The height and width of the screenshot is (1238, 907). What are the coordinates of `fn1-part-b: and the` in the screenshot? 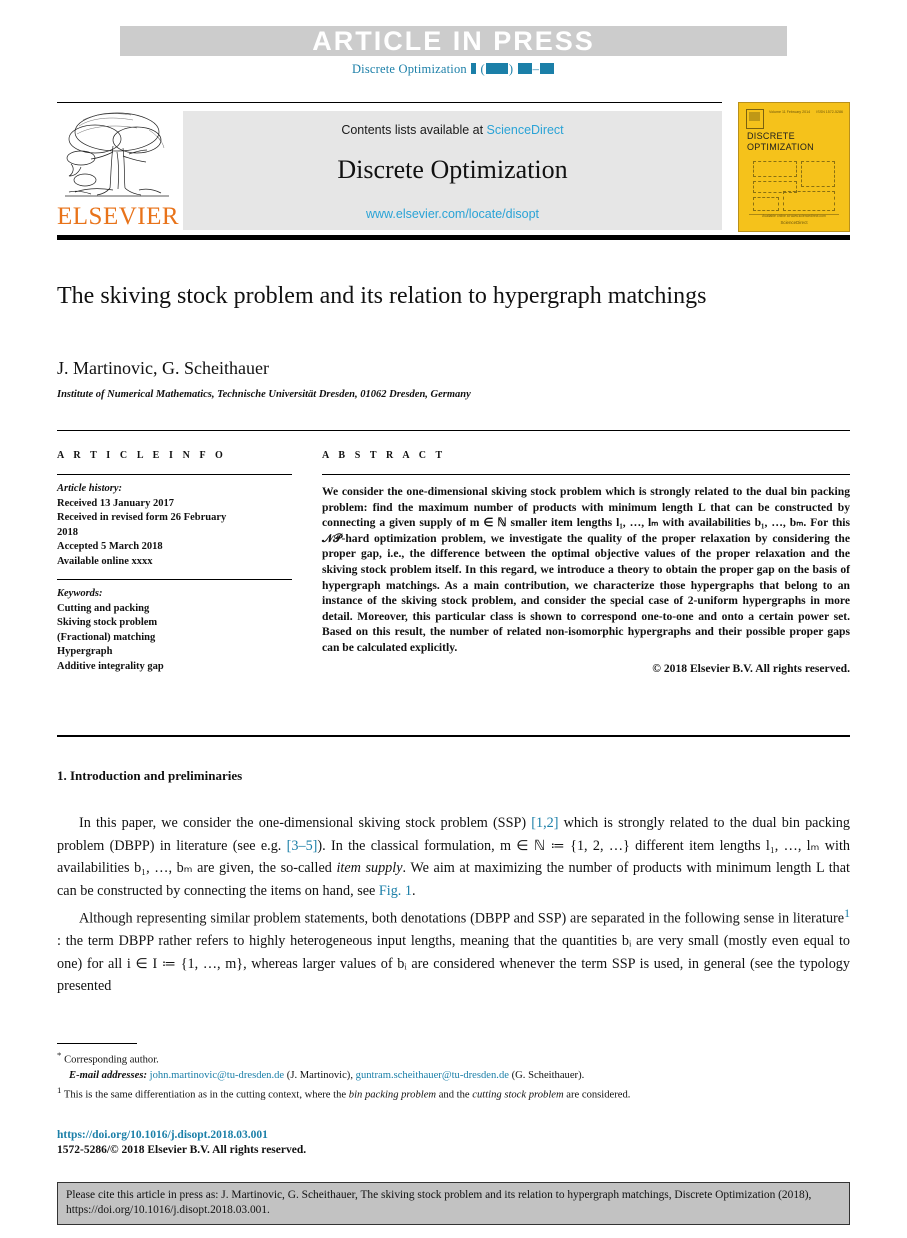 It's located at (454, 1095).